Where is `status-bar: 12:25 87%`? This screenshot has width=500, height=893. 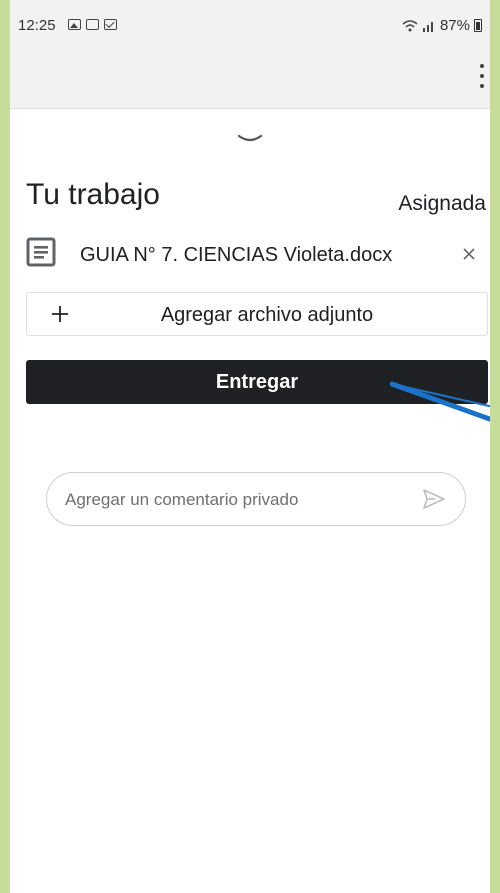
status-bar: 12:25 87% is located at coordinates (250, 22).